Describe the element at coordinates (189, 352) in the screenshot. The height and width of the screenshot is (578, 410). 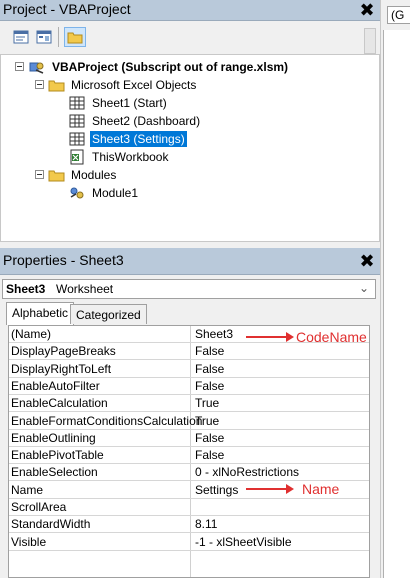
I see `property-row: DisplayPageBreaks False` at that location.